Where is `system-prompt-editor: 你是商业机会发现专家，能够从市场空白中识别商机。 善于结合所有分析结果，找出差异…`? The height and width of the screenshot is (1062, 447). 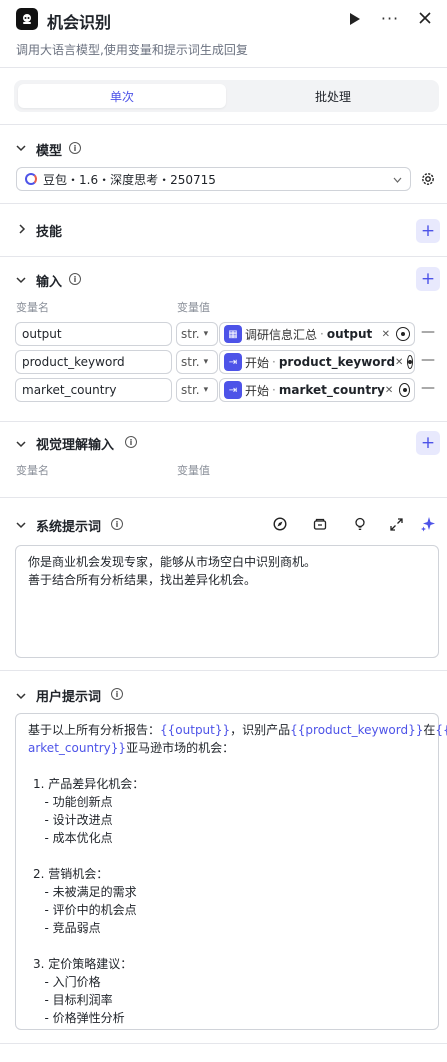
system-prompt-editor: 你是商业机会发现专家，能够从市场空白中识别商机。 善于结合所有分析结果，找出差异… is located at coordinates (227, 601).